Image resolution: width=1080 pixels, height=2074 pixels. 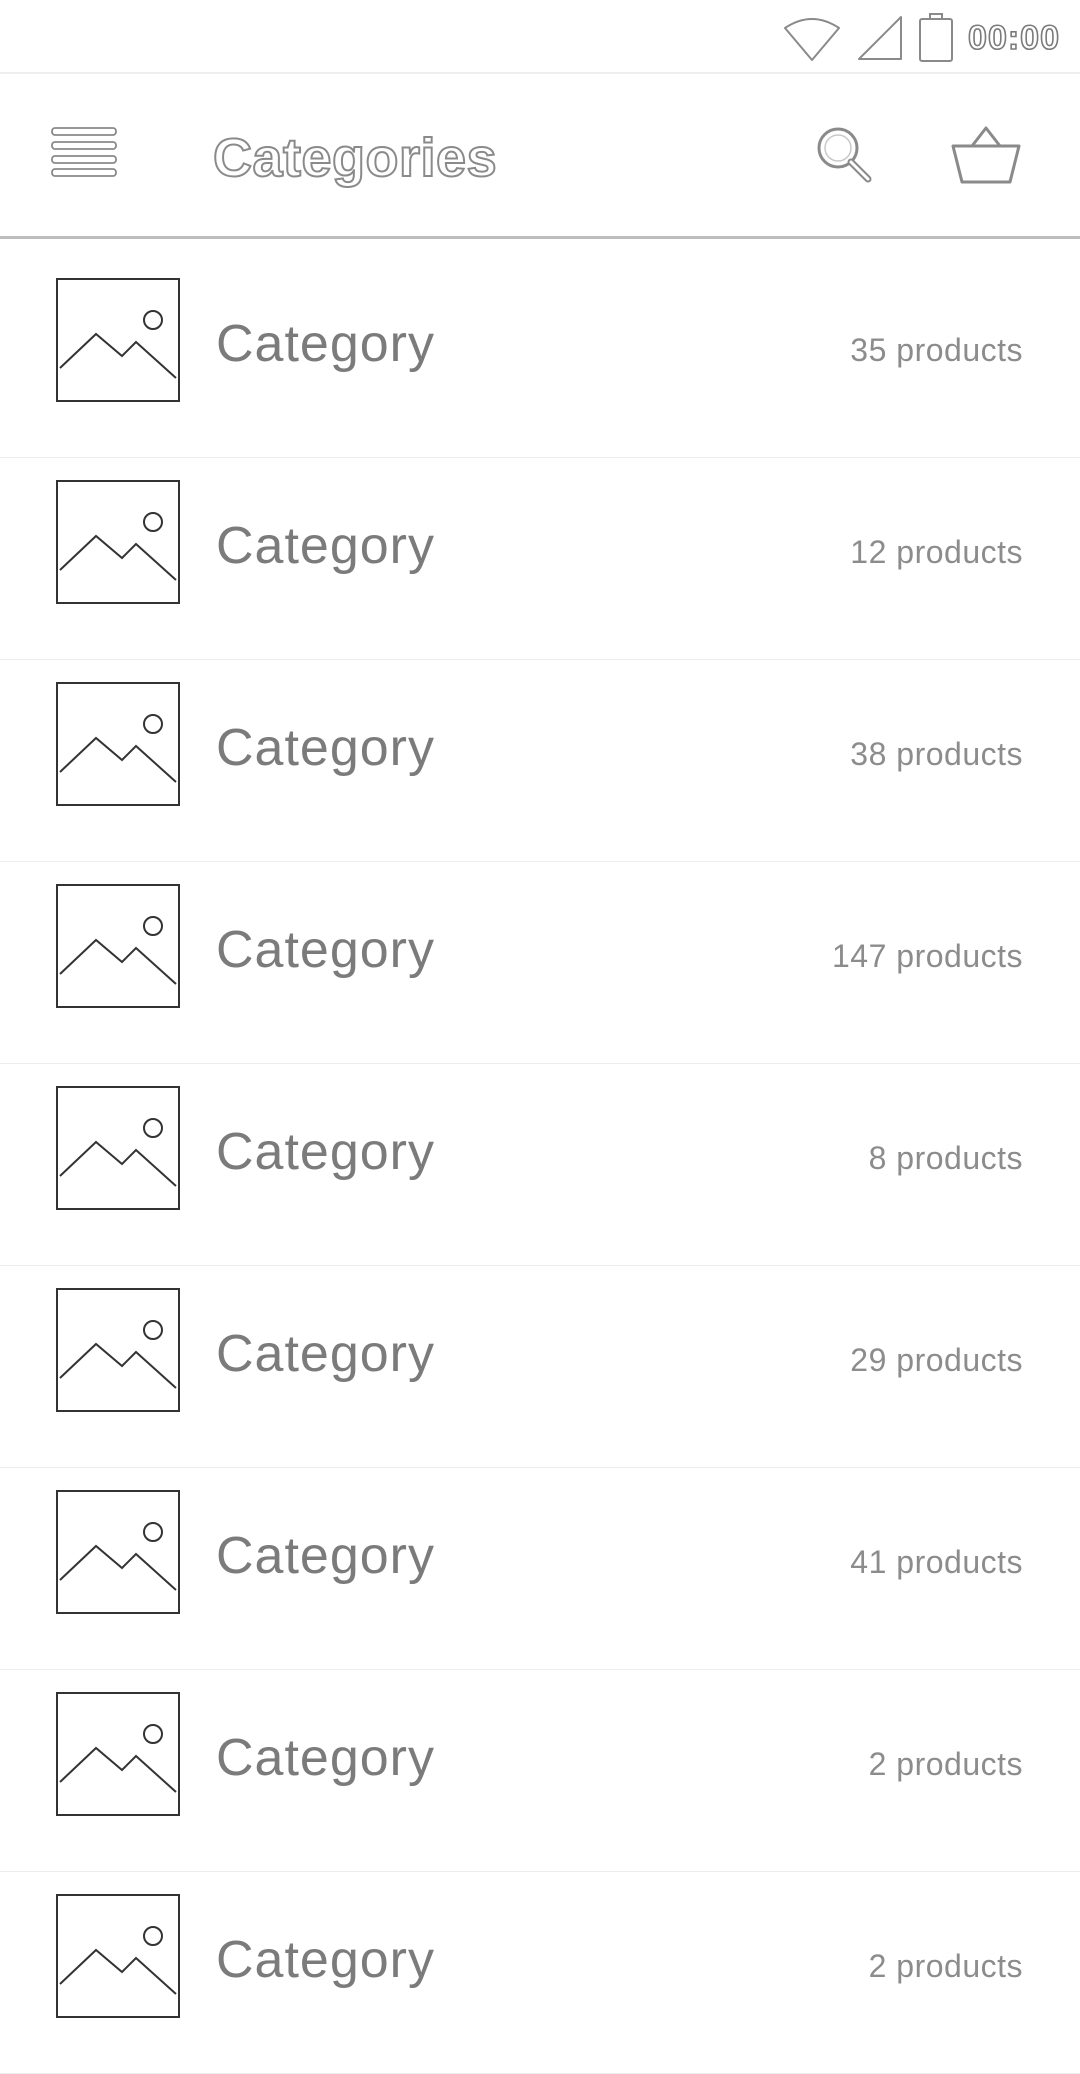 I want to click on cart-basket-icon, so click(x=986, y=155).